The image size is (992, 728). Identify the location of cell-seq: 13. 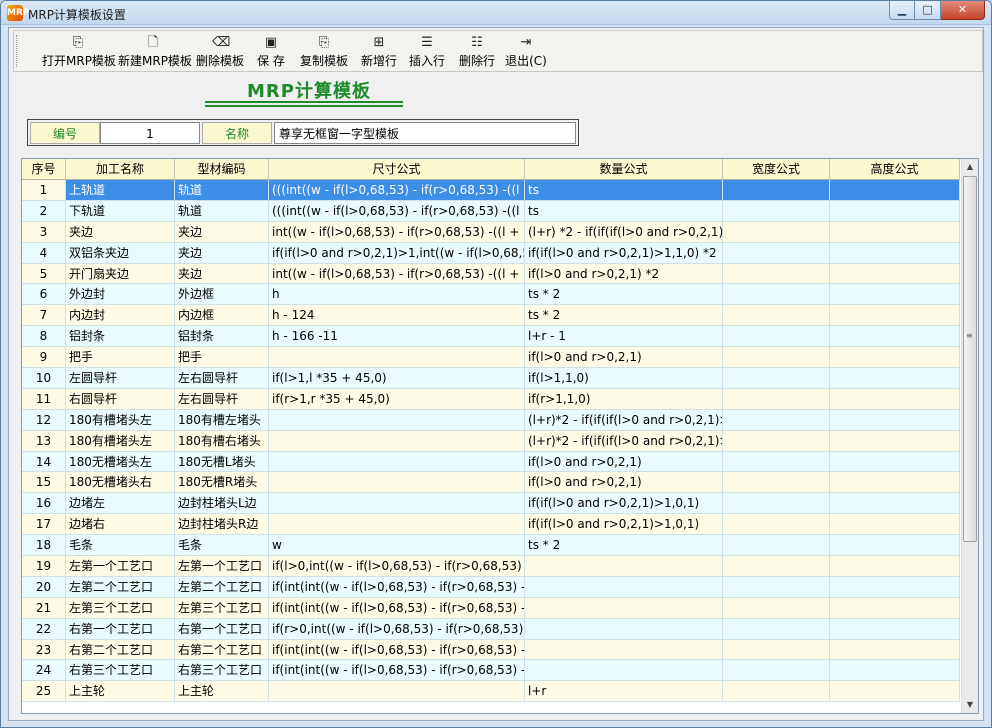
(44, 441).